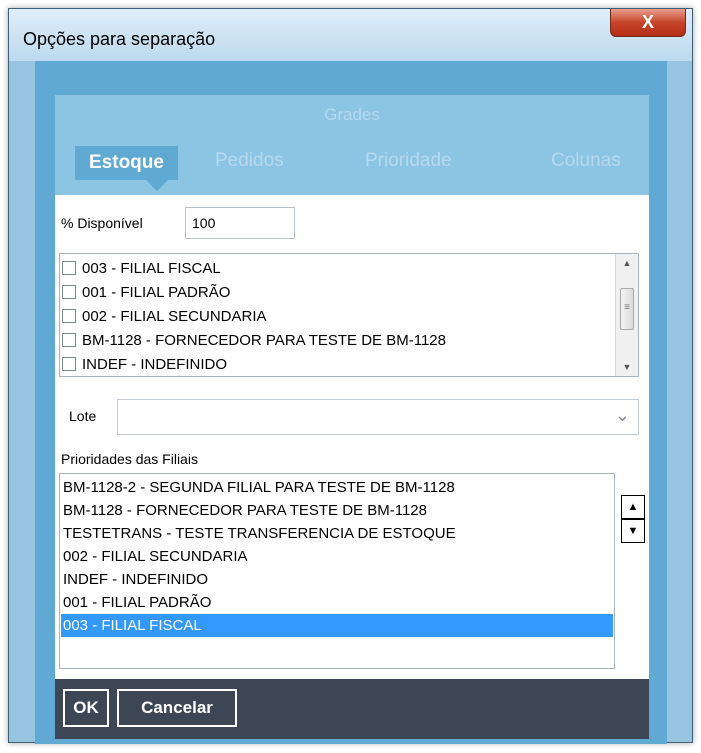  I want to click on filial-label: 002 - FILIAL SECUNDARIA, so click(174, 316).